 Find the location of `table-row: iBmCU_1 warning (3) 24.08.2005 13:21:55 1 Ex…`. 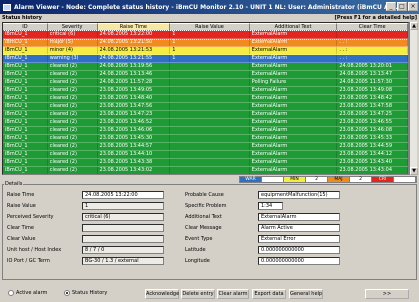

table-row: iBmCU_1 warning (3) 24.08.2005 13:21:55 1 Ex… is located at coordinates (205, 59).